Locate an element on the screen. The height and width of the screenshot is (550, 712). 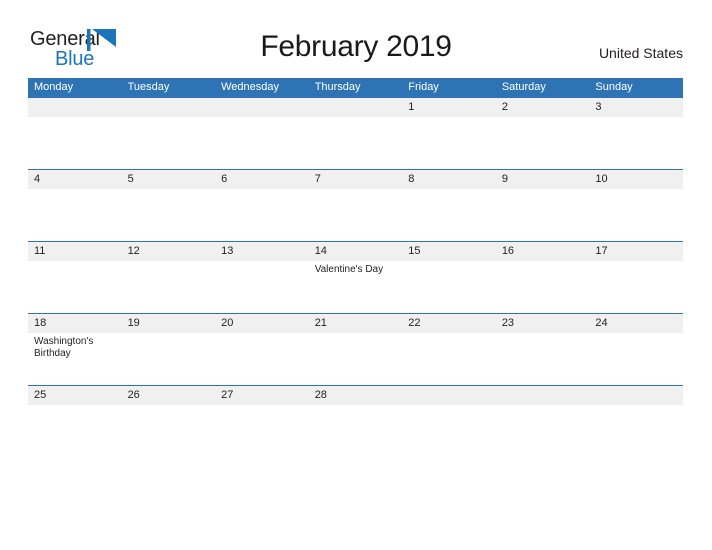
calendar-day-cell: 1 is located at coordinates (449, 134).